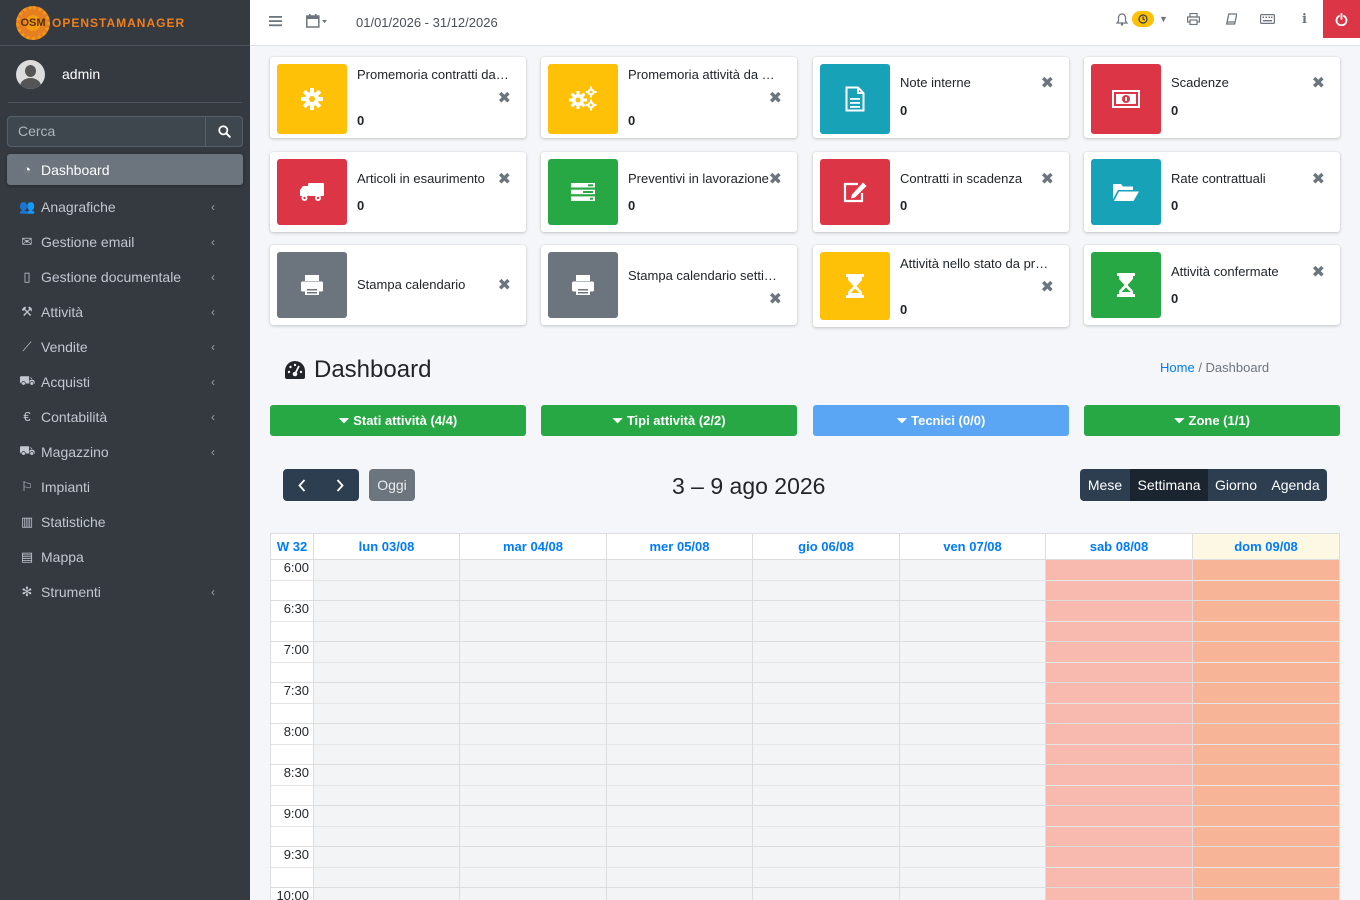 This screenshot has width=1360, height=900. What do you see at coordinates (1267, 19) in the screenshot?
I see `keyboard-button` at bounding box center [1267, 19].